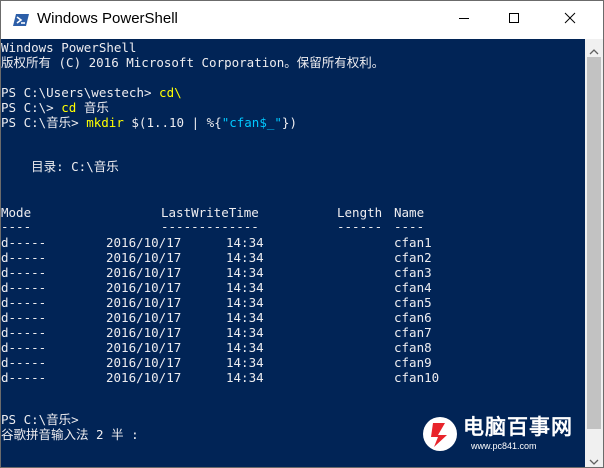 Image resolution: width=604 pixels, height=468 pixels. What do you see at coordinates (60, 166) in the screenshot?
I see `directory-label: 目录: C:\音乐` at bounding box center [60, 166].